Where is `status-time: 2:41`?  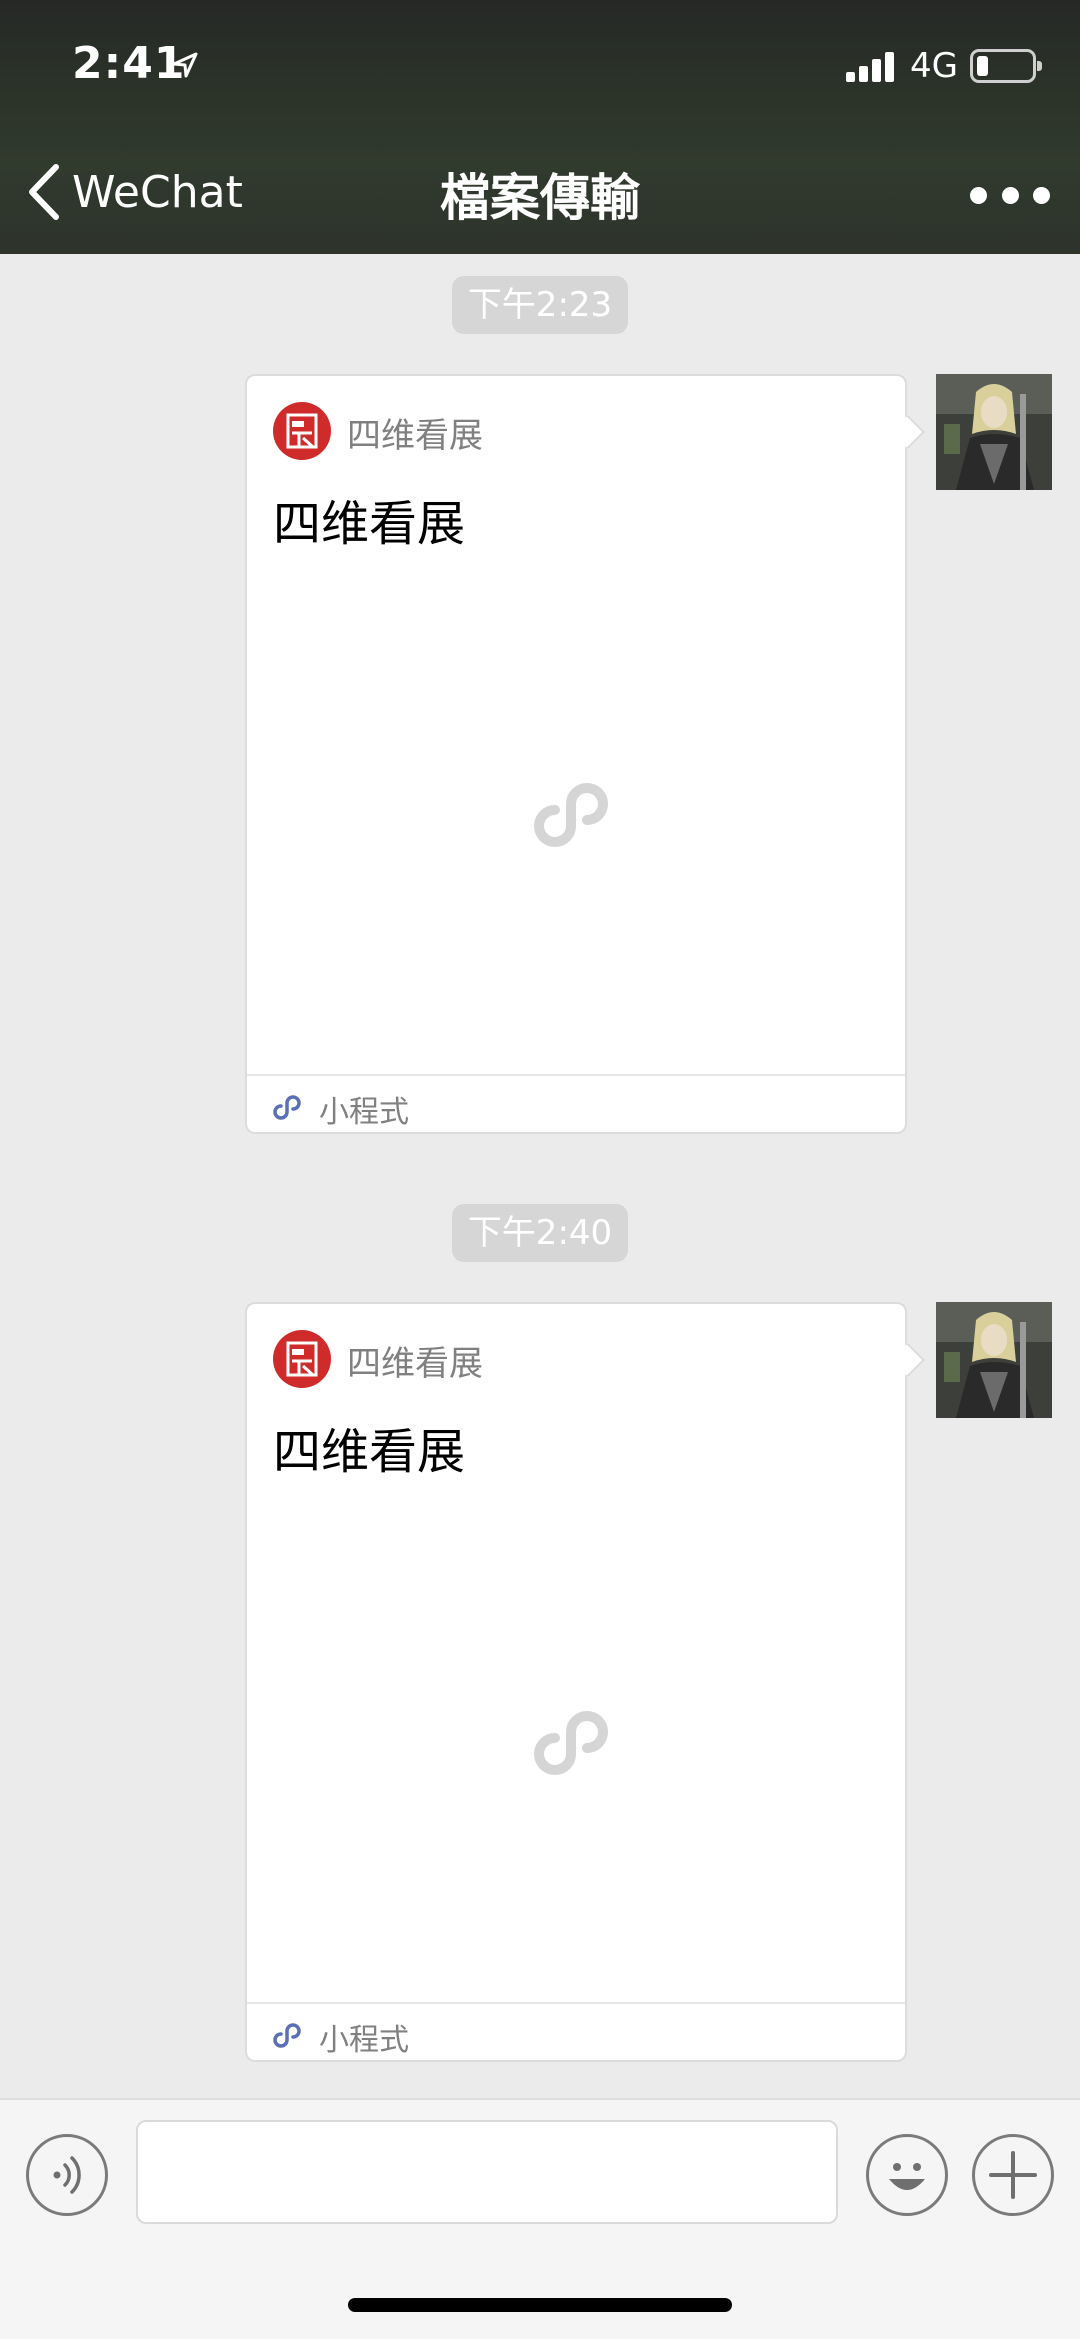
status-time: 2:41 is located at coordinates (129, 63).